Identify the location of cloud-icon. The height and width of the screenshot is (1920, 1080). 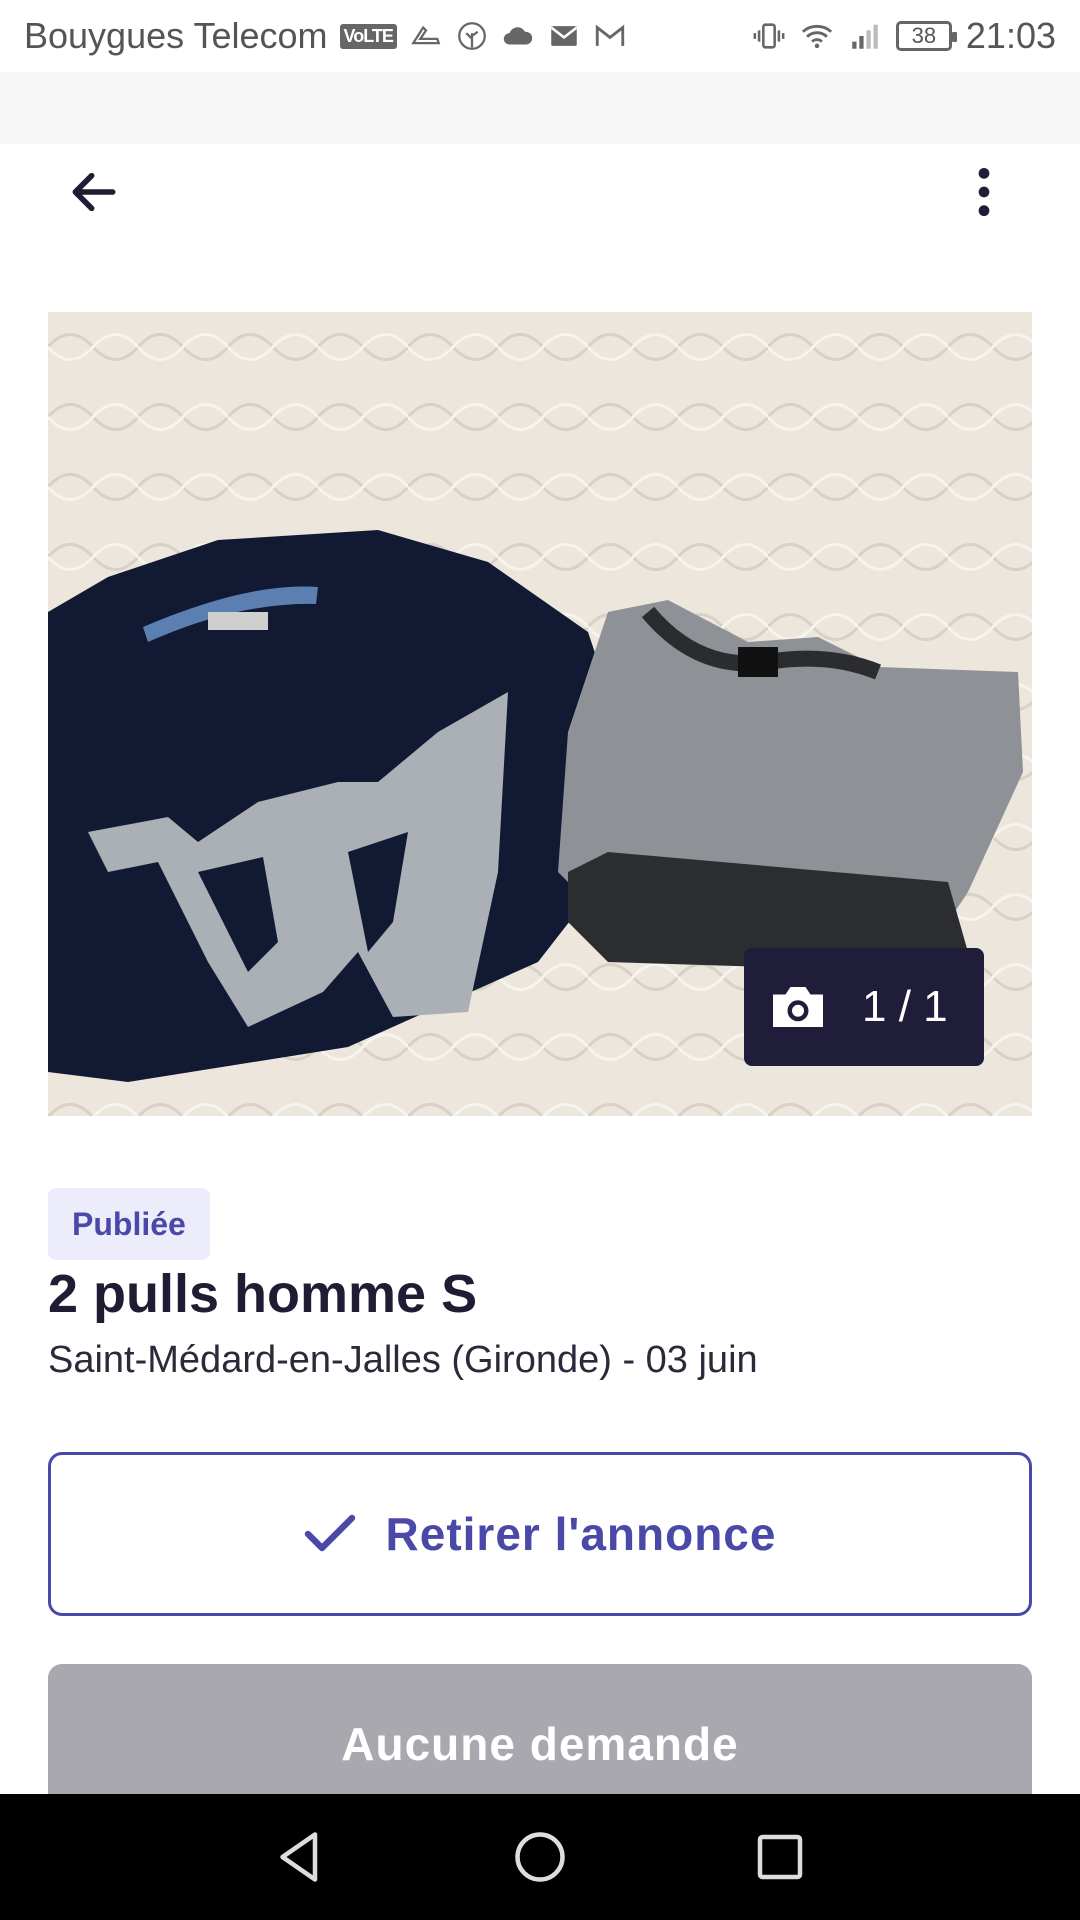
(518, 36).